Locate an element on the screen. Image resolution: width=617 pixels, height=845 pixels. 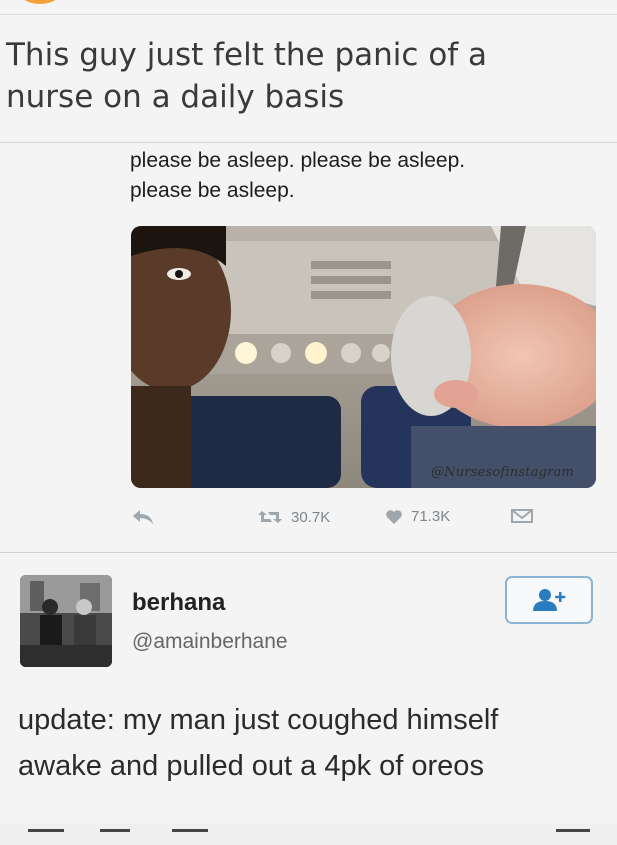
avatar-photo is located at coordinates (66, 621).